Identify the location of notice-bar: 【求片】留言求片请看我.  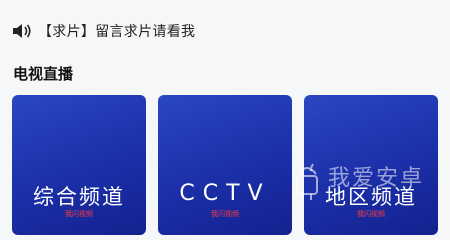
(103, 31).